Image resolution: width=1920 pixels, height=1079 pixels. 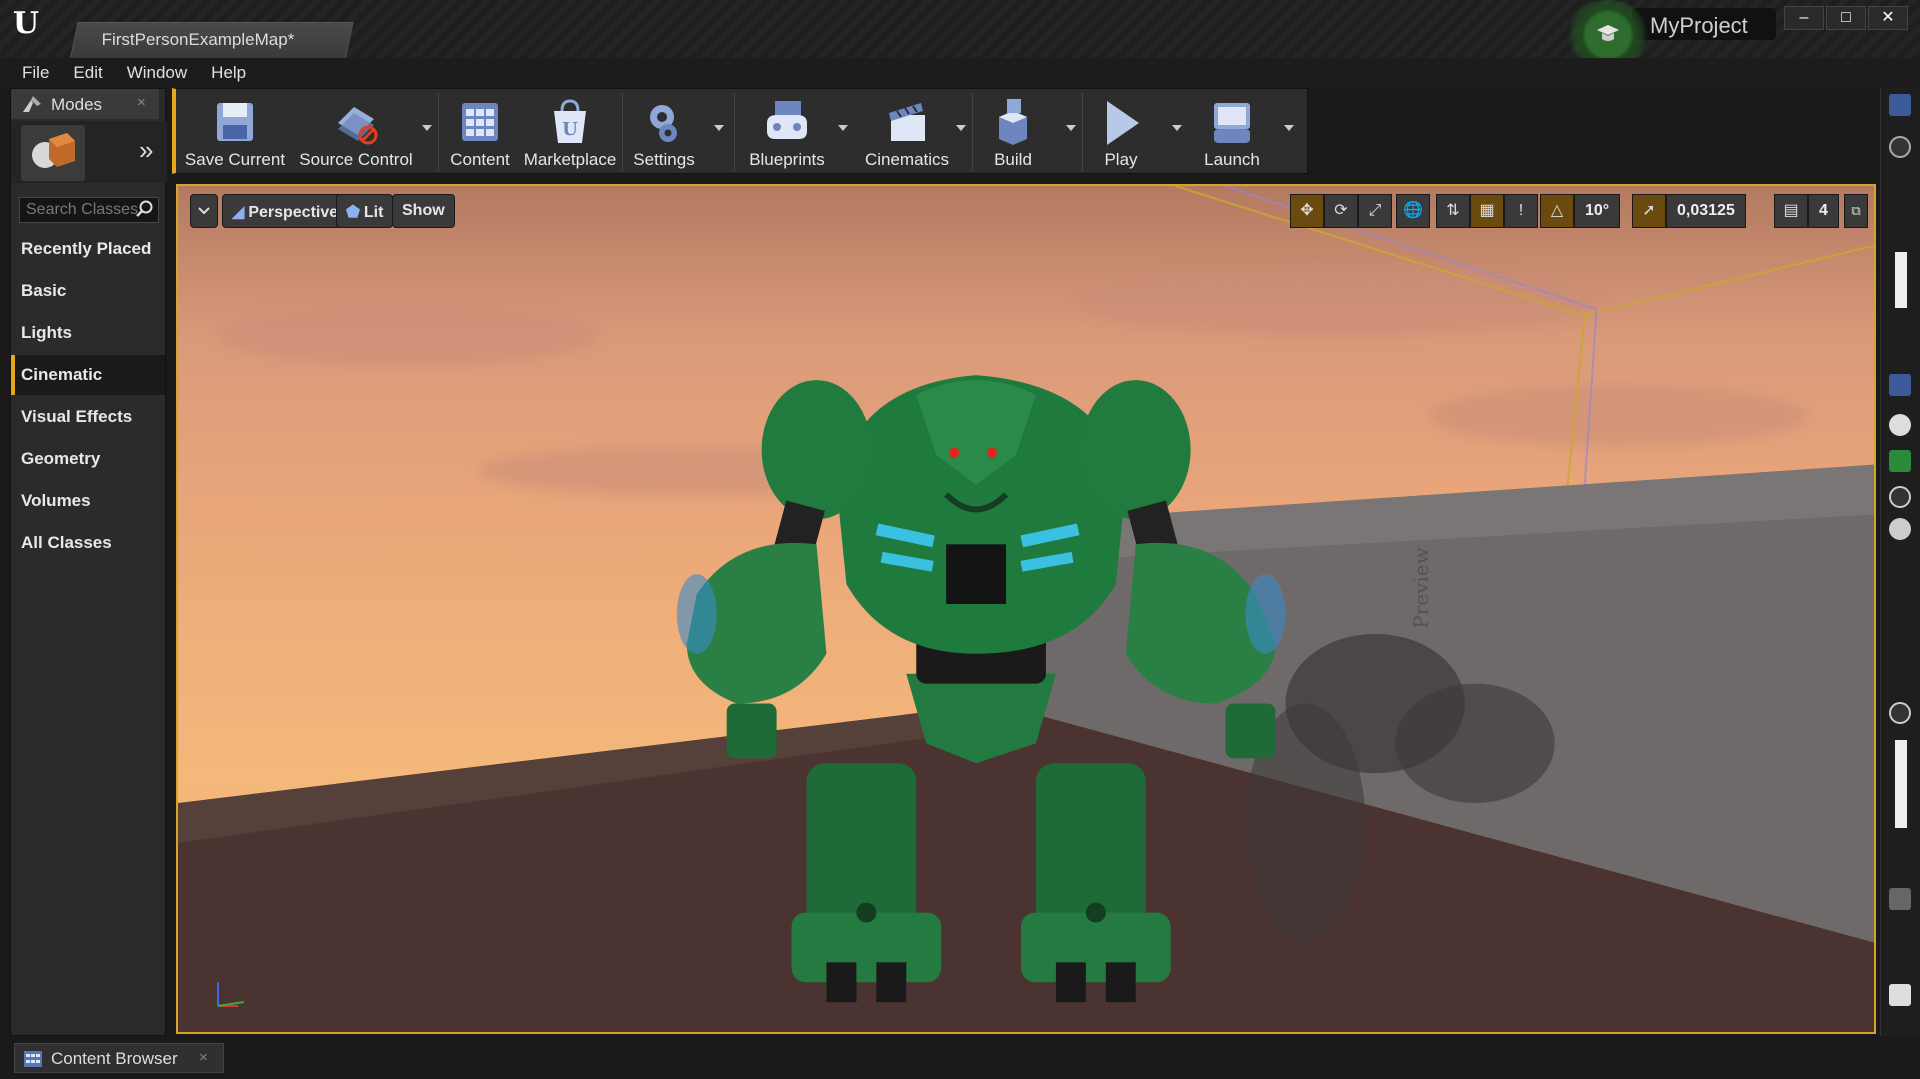 I want to click on menu-help: Help, so click(x=228, y=73).